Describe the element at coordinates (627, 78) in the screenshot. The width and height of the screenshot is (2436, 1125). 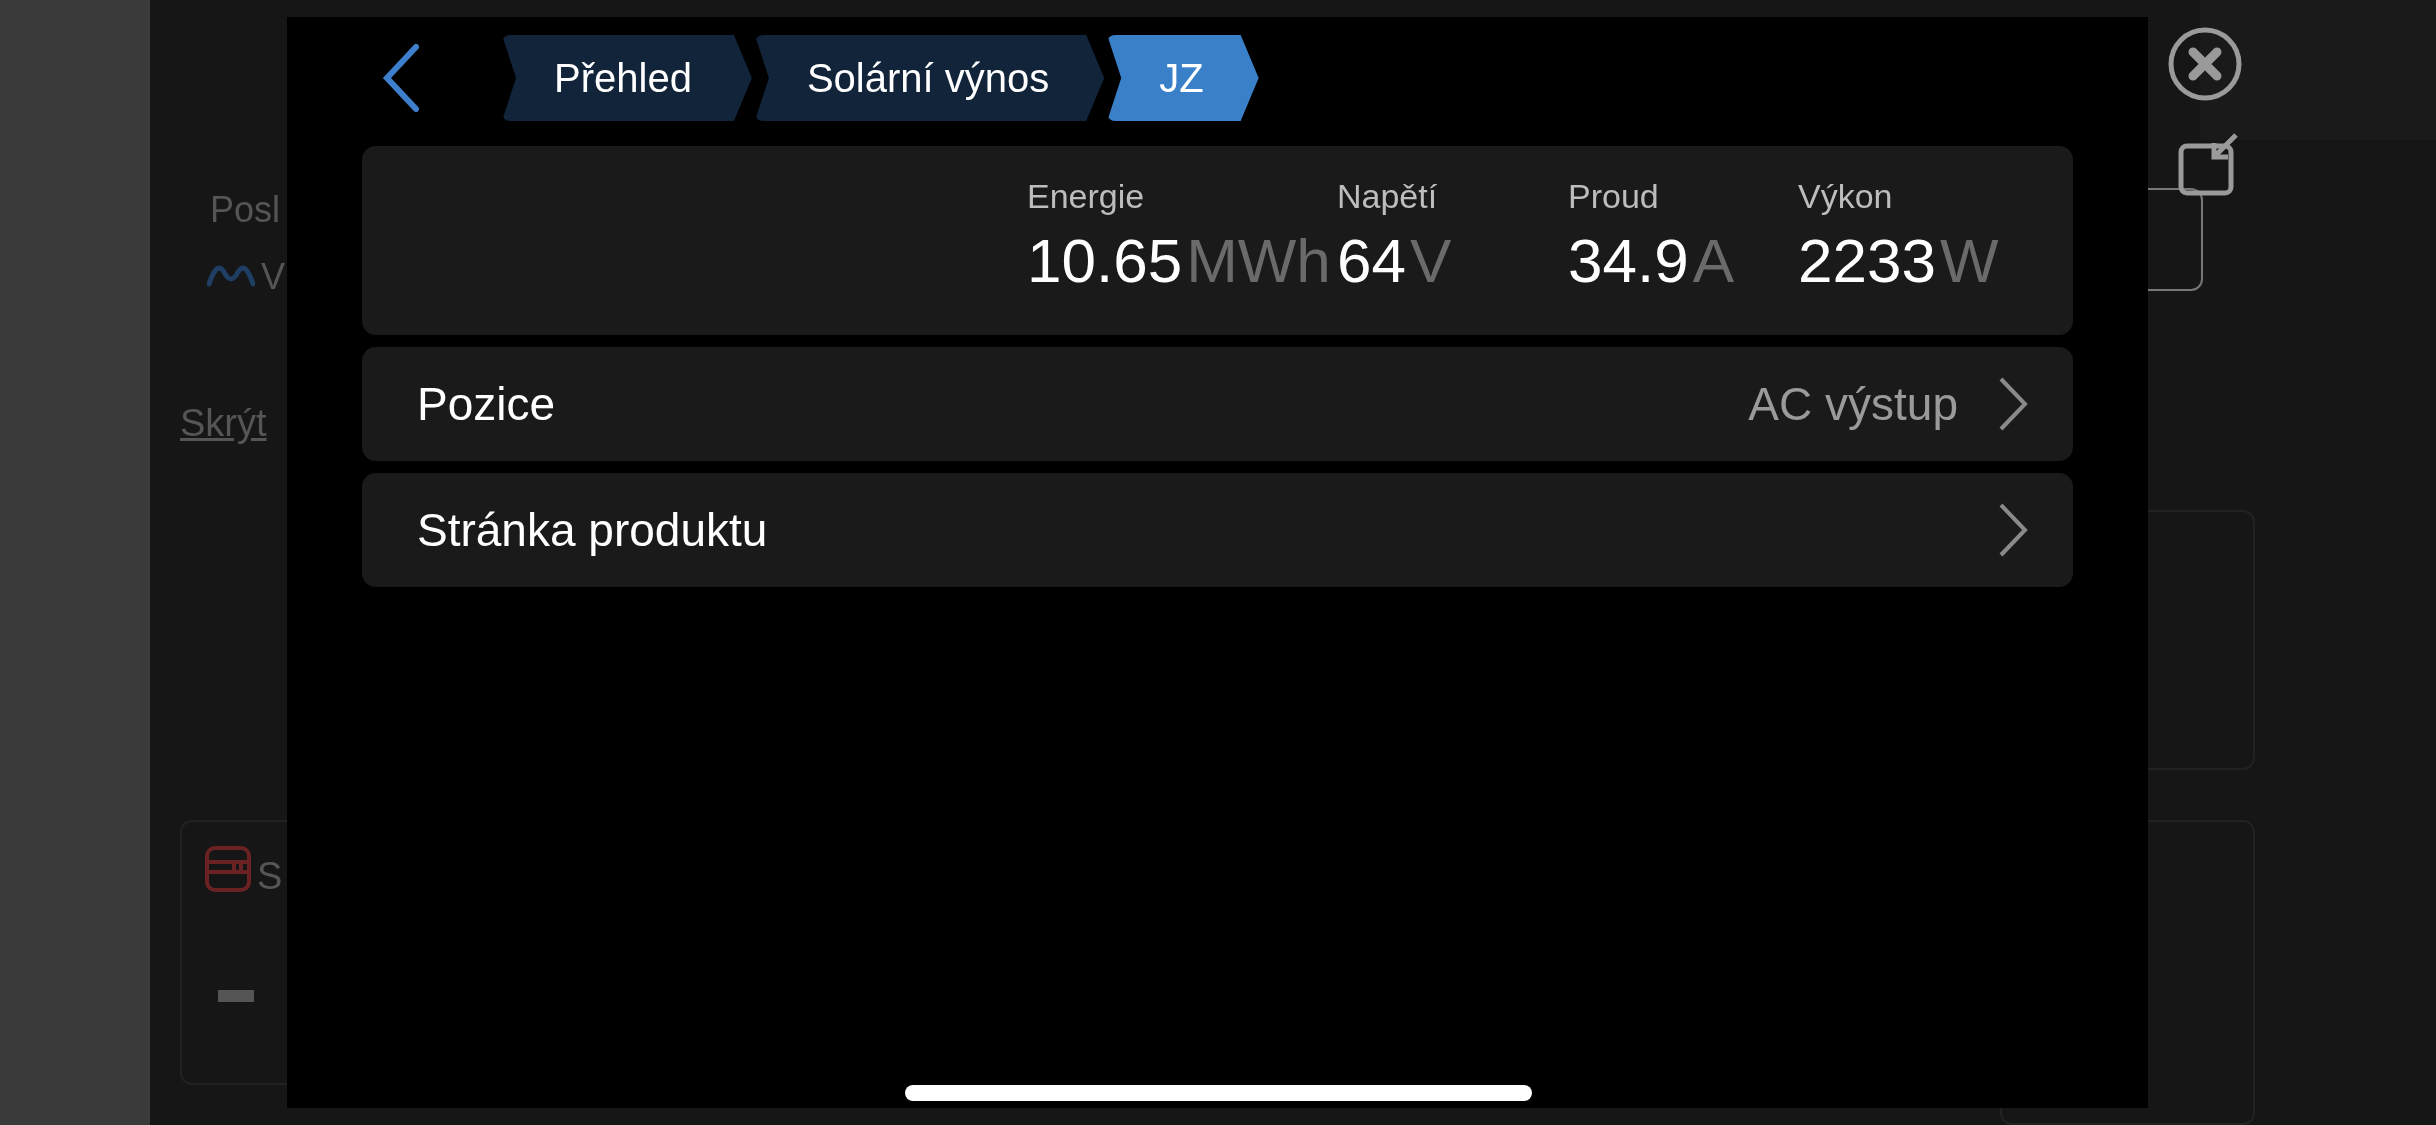
I see `breadcrumb-tab: Přehled` at that location.